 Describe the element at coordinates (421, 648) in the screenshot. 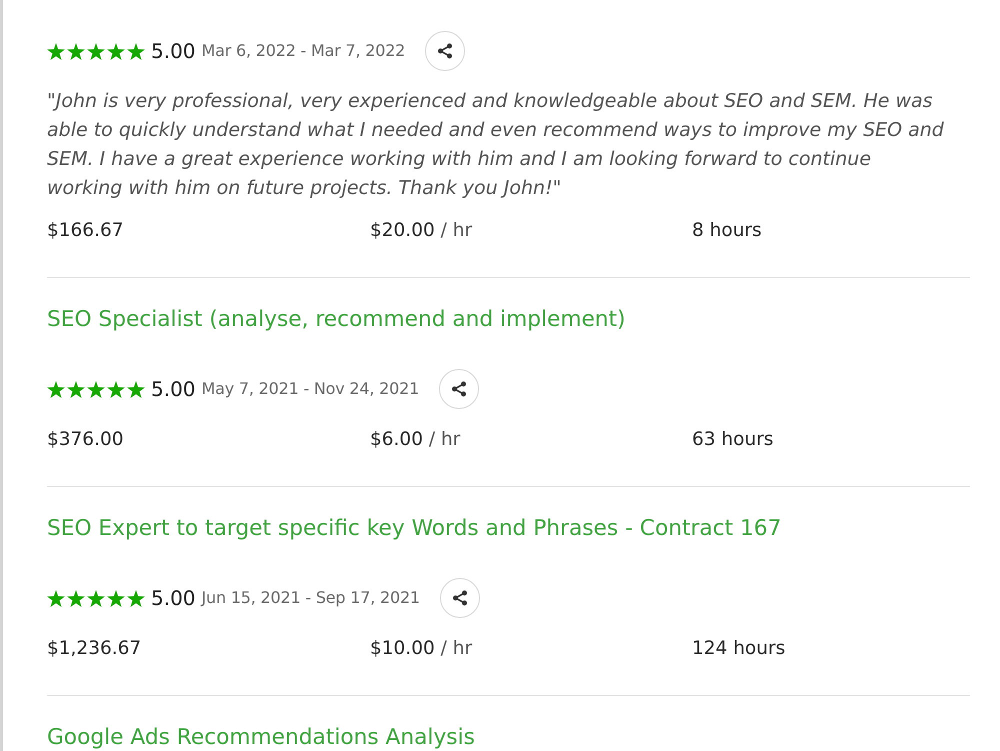

I see `hourly-rate: $10.00 / hr` at that location.